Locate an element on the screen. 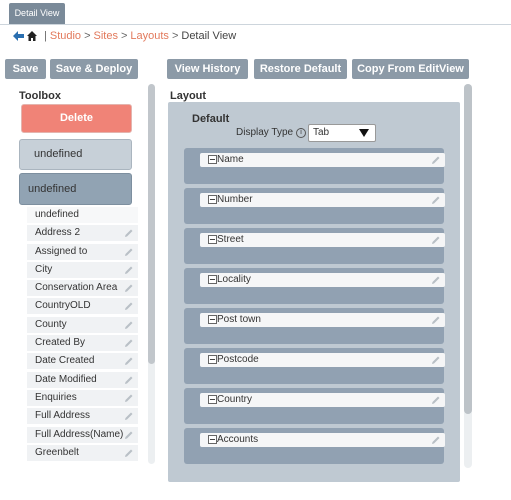 The image size is (511, 500). caret-down-icon is located at coordinates (364, 133).